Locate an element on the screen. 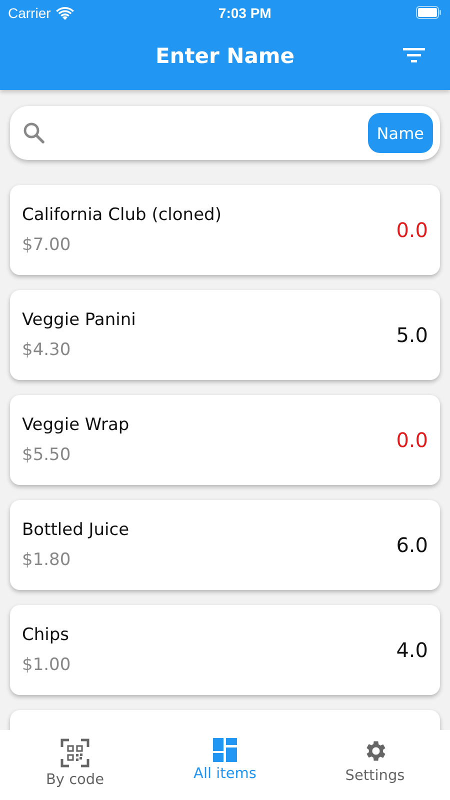 The width and height of the screenshot is (450, 800). item-price: $1.00 is located at coordinates (46, 665).